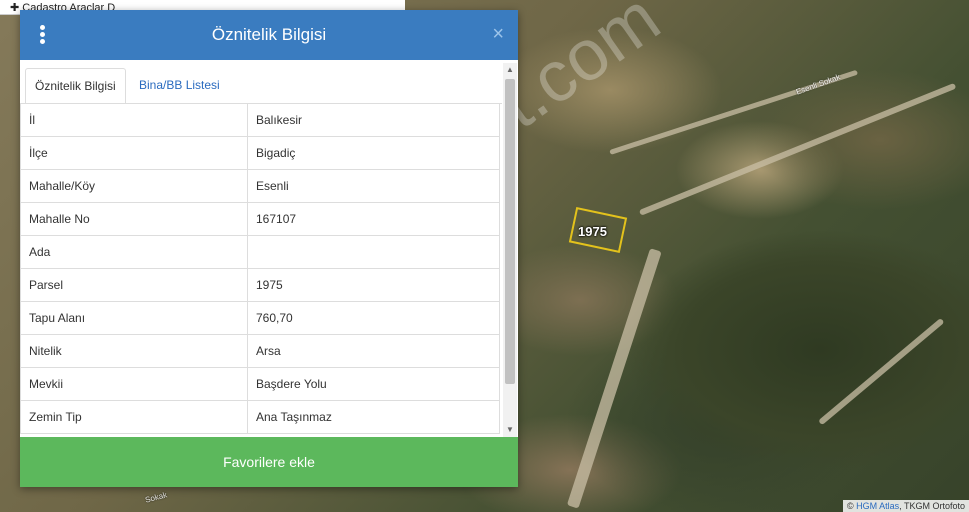 The image size is (969, 512). Describe the element at coordinates (134, 351) in the screenshot. I see `attribute-key: Nitelik` at that location.